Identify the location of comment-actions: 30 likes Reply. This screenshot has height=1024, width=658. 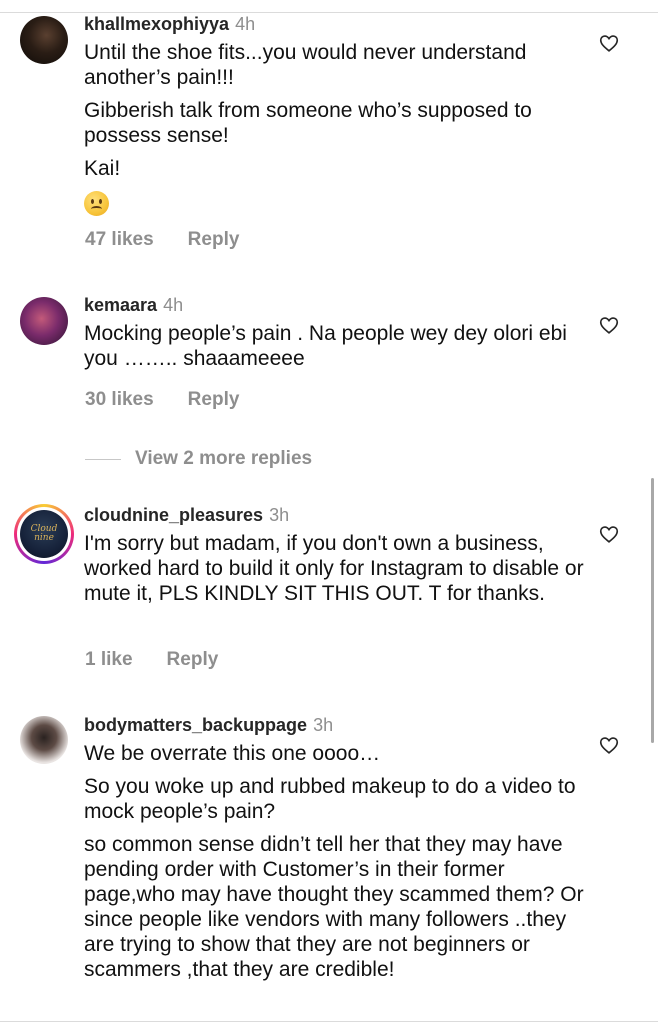
(162, 400).